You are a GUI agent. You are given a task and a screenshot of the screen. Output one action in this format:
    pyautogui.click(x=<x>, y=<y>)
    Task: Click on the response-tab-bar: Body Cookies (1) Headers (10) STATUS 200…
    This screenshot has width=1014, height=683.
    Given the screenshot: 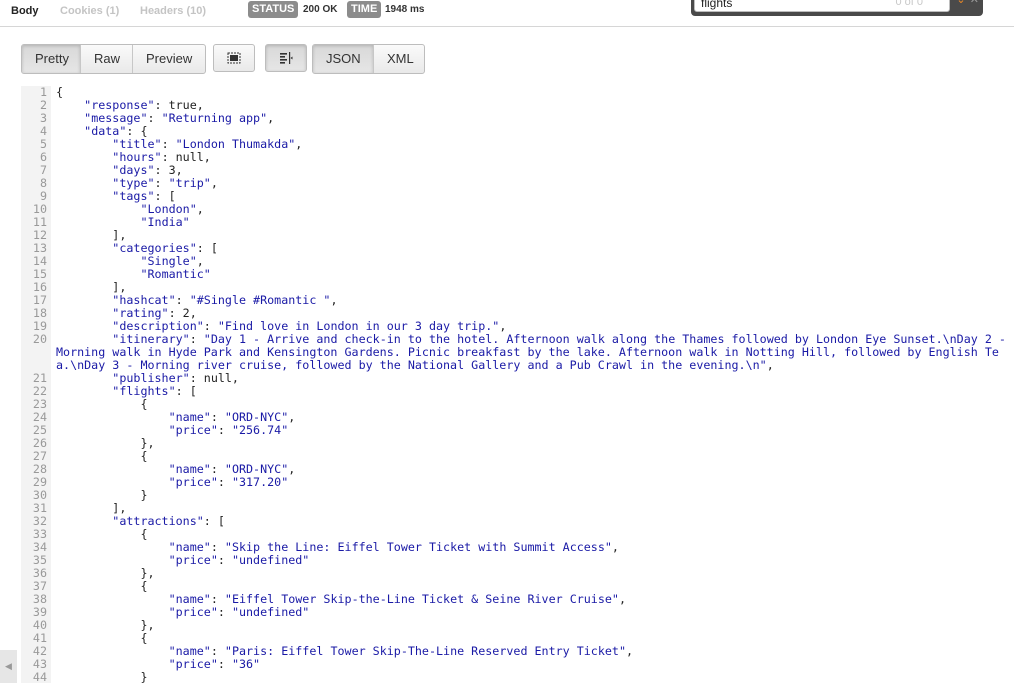 What is the action you would take?
    pyautogui.click(x=507, y=13)
    